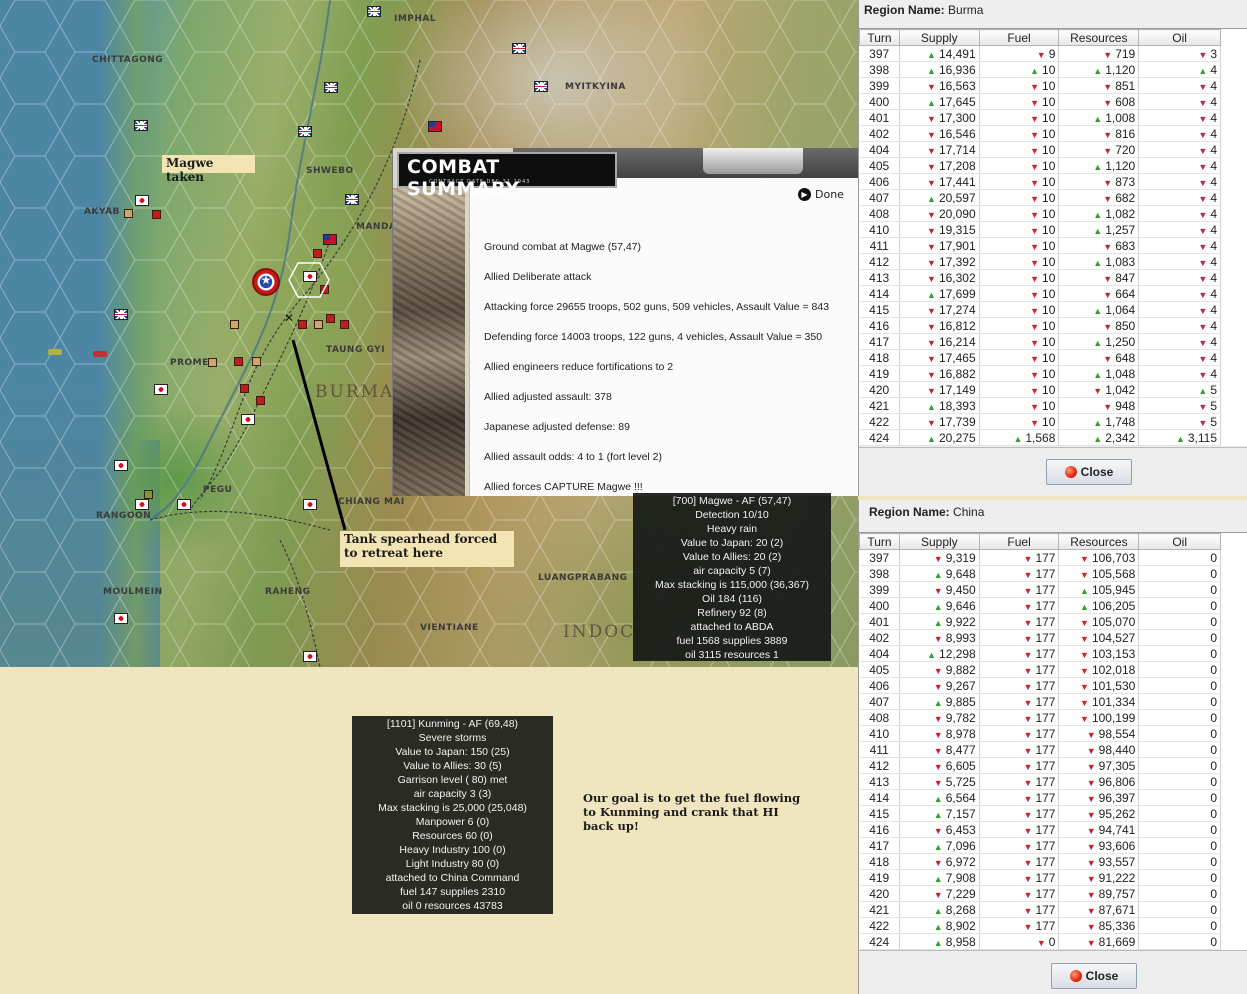 Image resolution: width=1247 pixels, height=994 pixels. I want to click on table-row: 399 16,563 10 851 4, so click(1040, 85).